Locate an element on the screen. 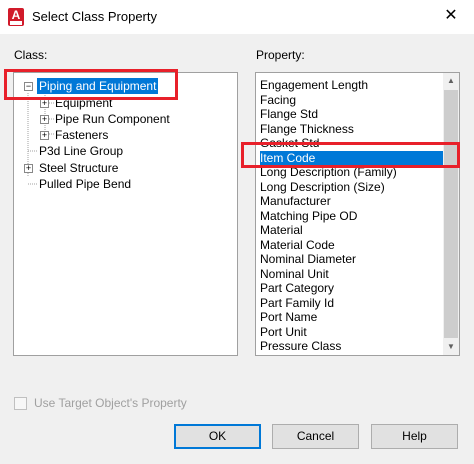 This screenshot has width=474, height=464. app-icon-badge is located at coordinates (16, 23).